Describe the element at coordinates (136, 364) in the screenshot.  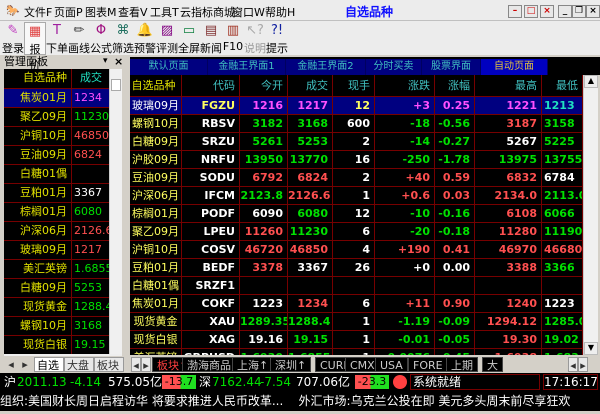
I see `tab-scroll-left-button: ◂` at that location.